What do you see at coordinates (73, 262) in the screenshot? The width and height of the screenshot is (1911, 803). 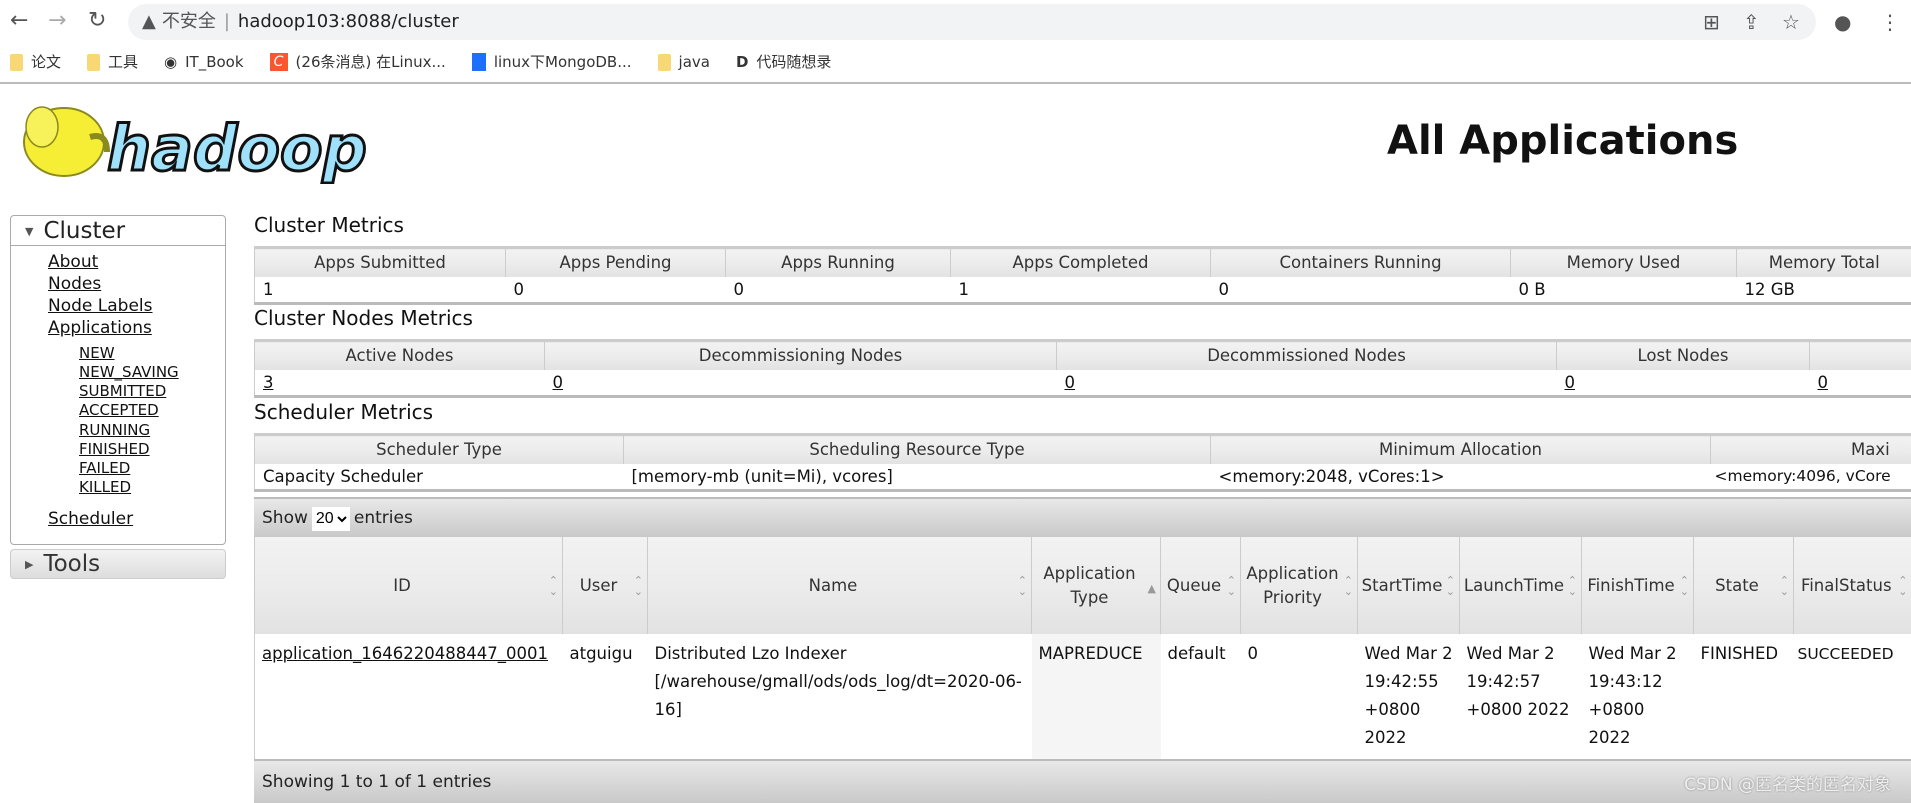 I see `sidebar-item-about: About` at bounding box center [73, 262].